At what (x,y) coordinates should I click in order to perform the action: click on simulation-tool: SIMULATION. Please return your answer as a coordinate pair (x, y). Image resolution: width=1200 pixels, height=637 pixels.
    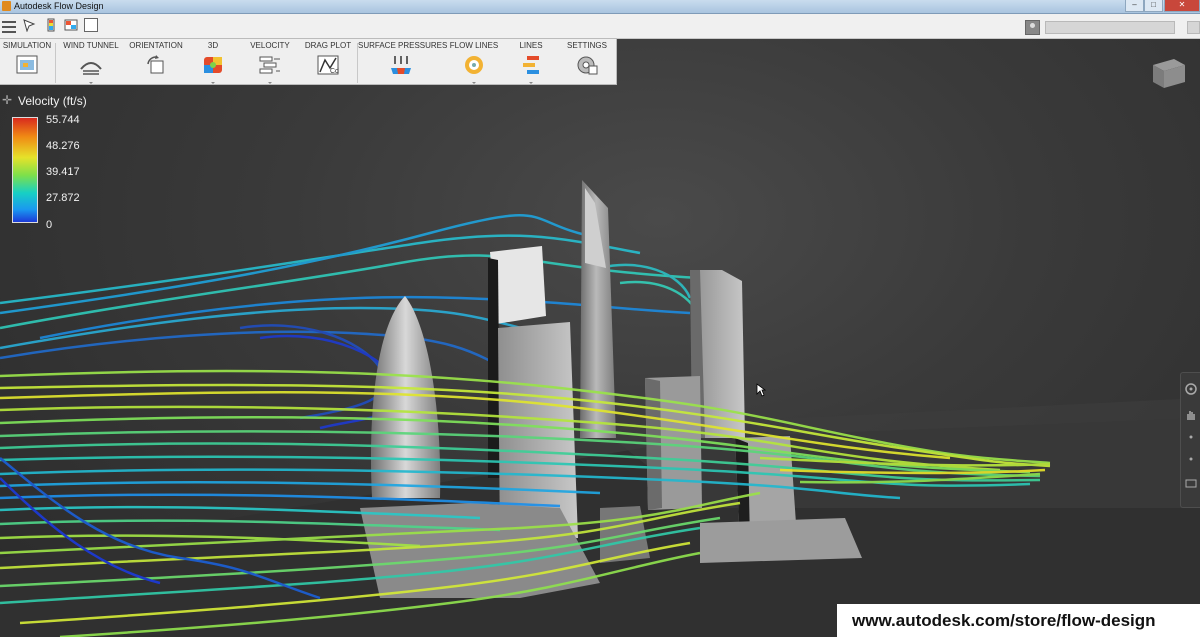
    Looking at the image, I should click on (27, 62).